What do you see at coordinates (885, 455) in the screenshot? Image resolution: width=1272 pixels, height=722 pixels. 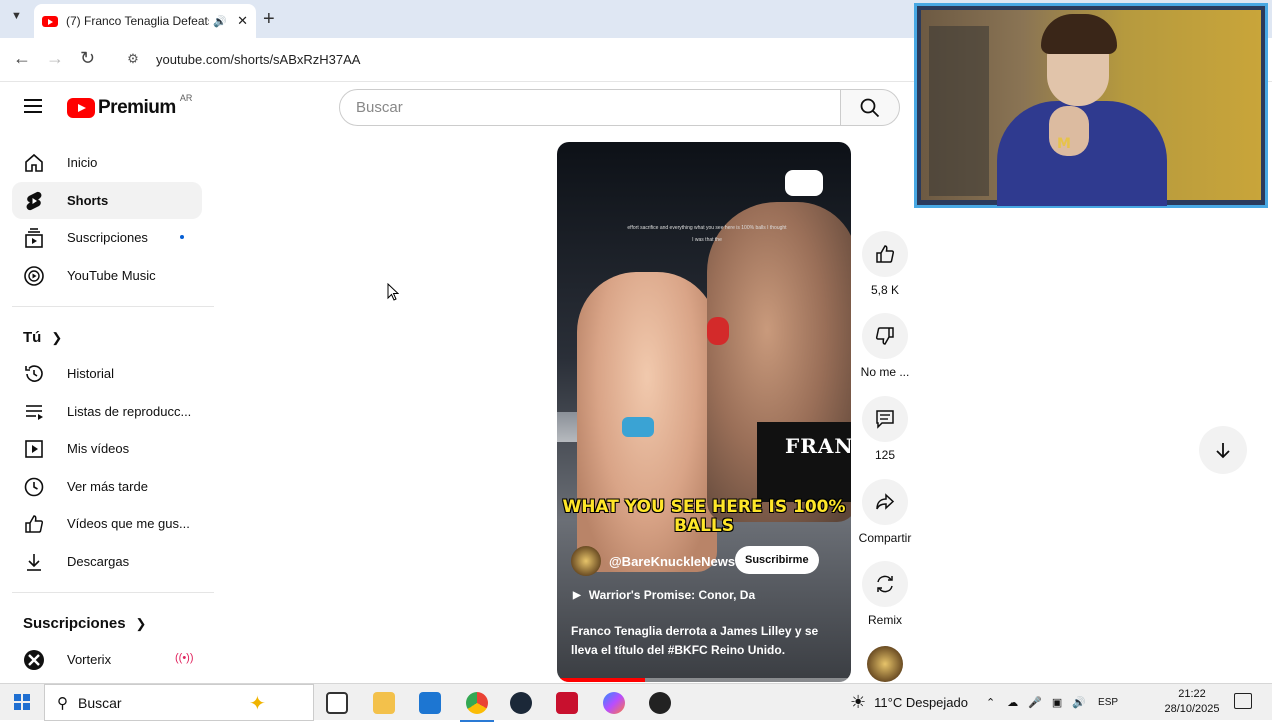 I see `comments-count: 125` at bounding box center [885, 455].